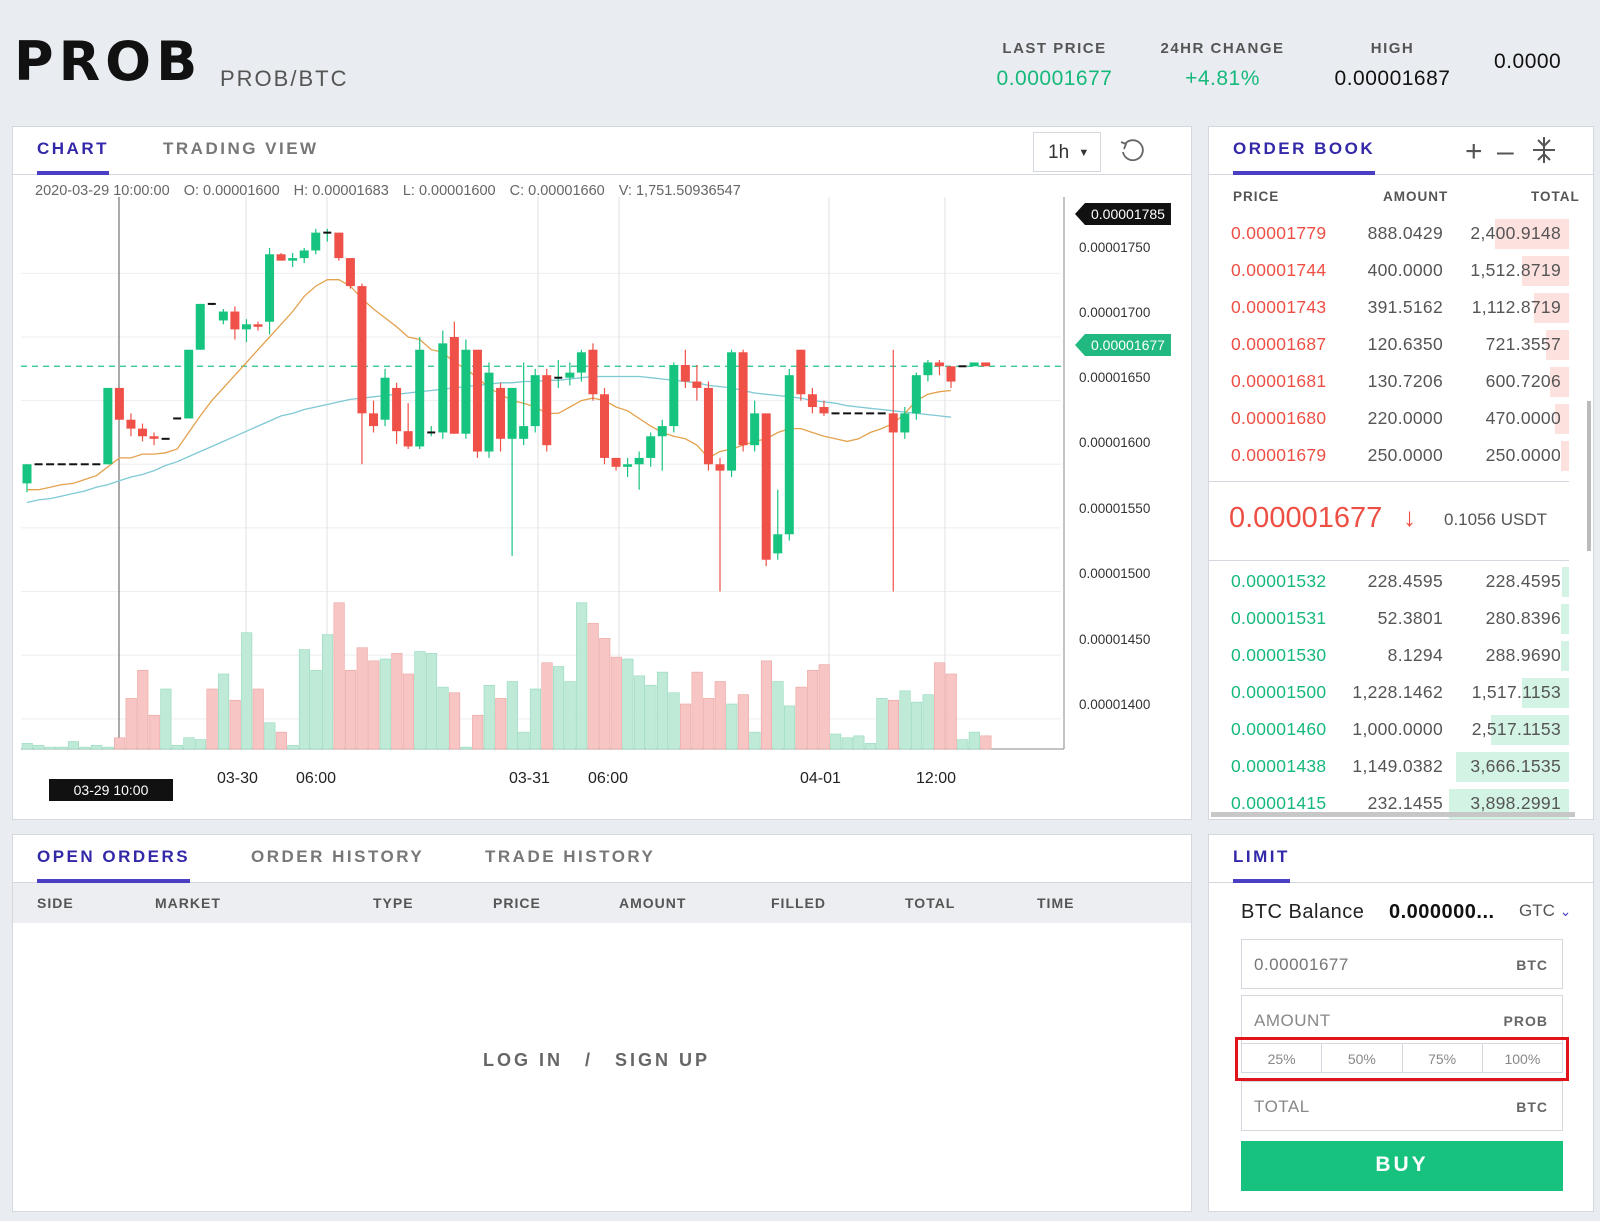 This screenshot has height=1221, width=1600. I want to click on bid-total: 2,517.1153, so click(1516, 729).